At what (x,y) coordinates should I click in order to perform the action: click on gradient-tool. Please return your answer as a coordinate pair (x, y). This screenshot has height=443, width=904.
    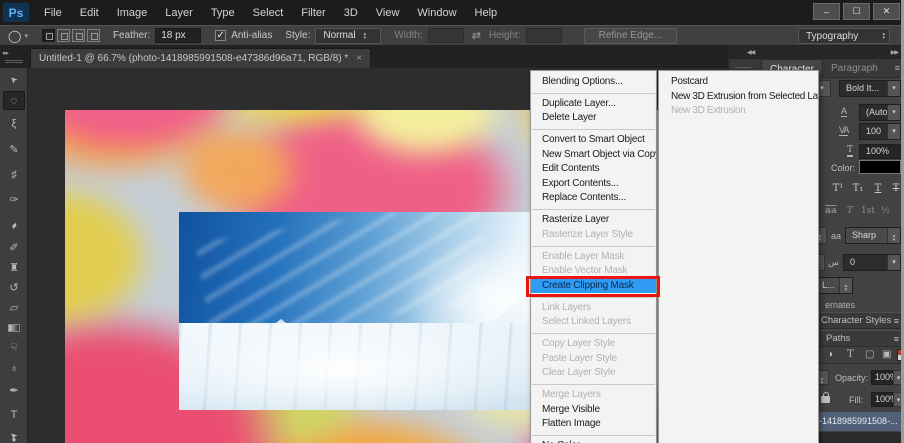
    Looking at the image, I should click on (14, 327).